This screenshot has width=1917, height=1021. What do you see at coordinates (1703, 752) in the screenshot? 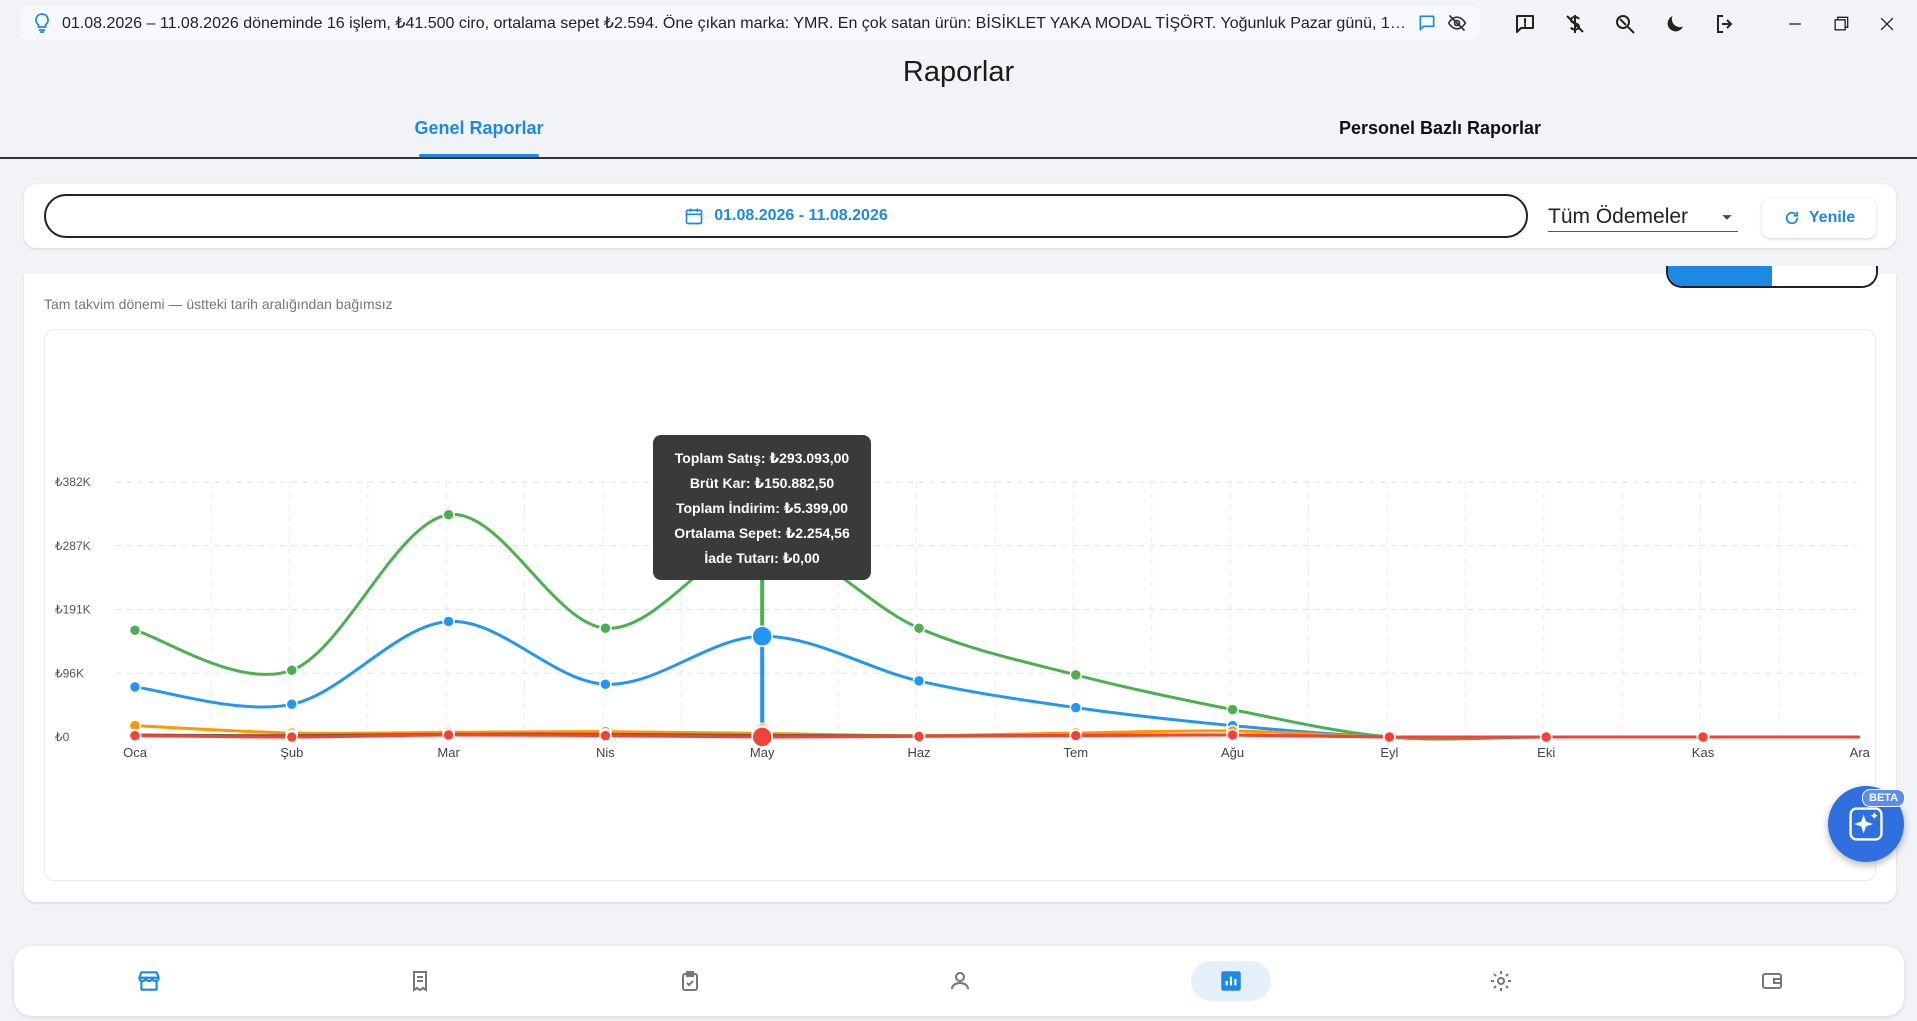
I see `x-tick-label: Kas` at bounding box center [1703, 752].